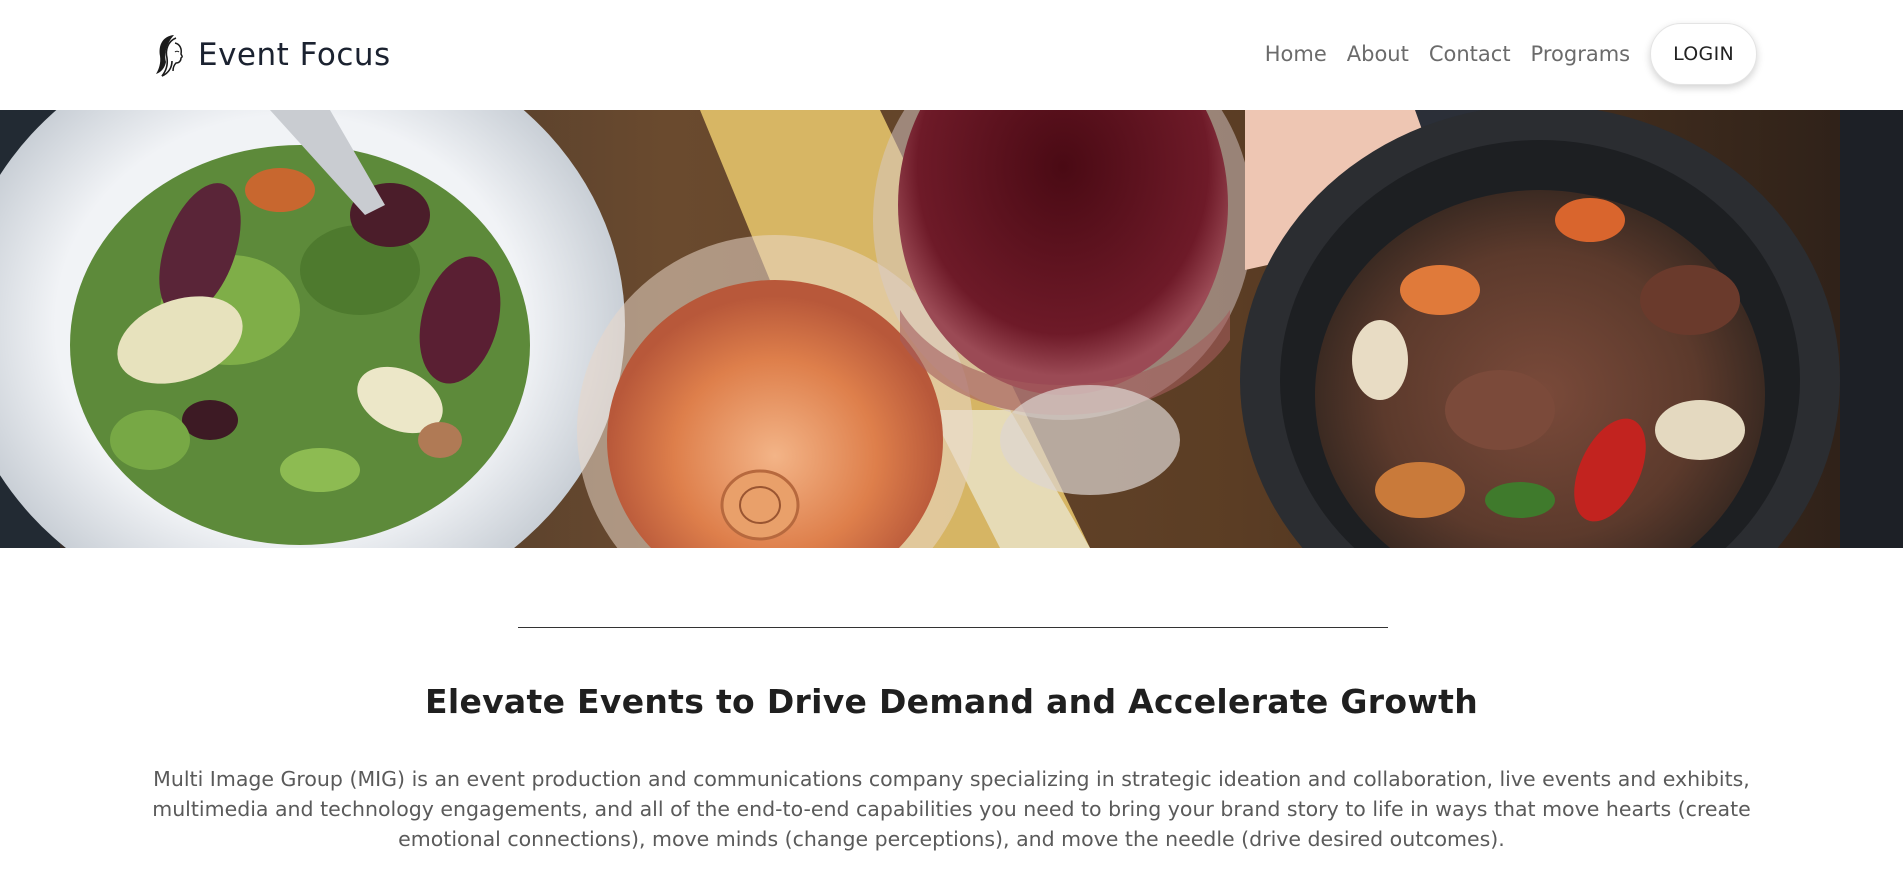 Image resolution: width=1903 pixels, height=878 pixels. I want to click on woman-profile-icon, so click(169, 56).